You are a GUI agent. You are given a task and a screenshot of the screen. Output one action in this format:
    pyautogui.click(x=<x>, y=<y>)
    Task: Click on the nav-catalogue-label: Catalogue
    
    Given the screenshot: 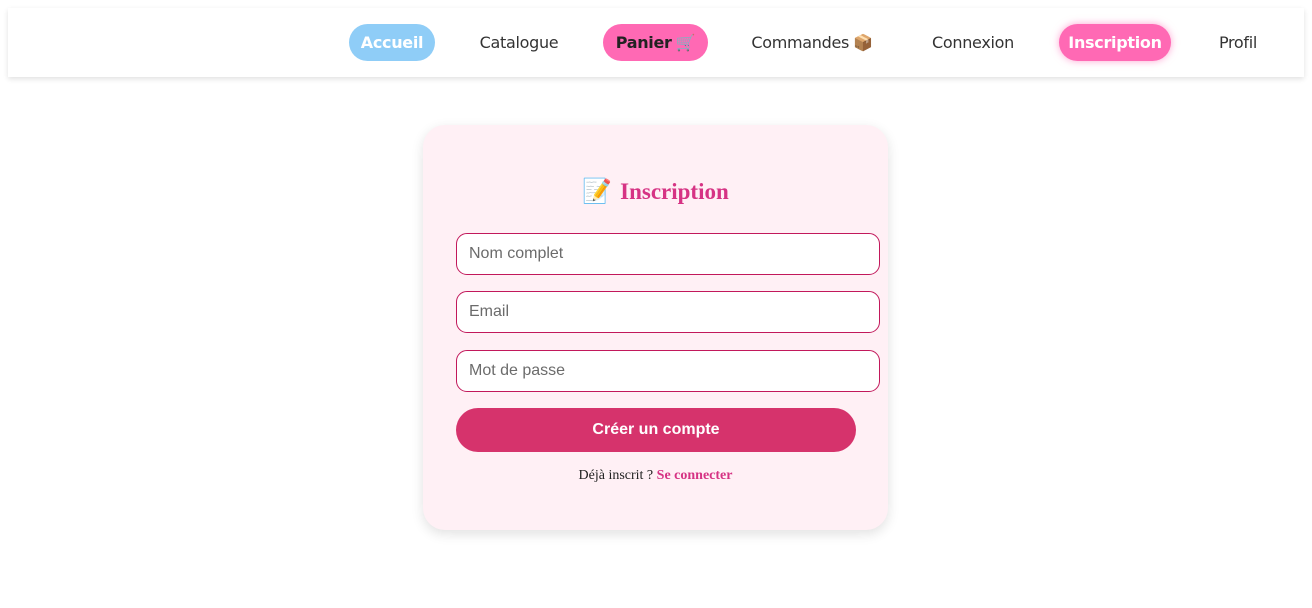 What is the action you would take?
    pyautogui.click(x=519, y=42)
    